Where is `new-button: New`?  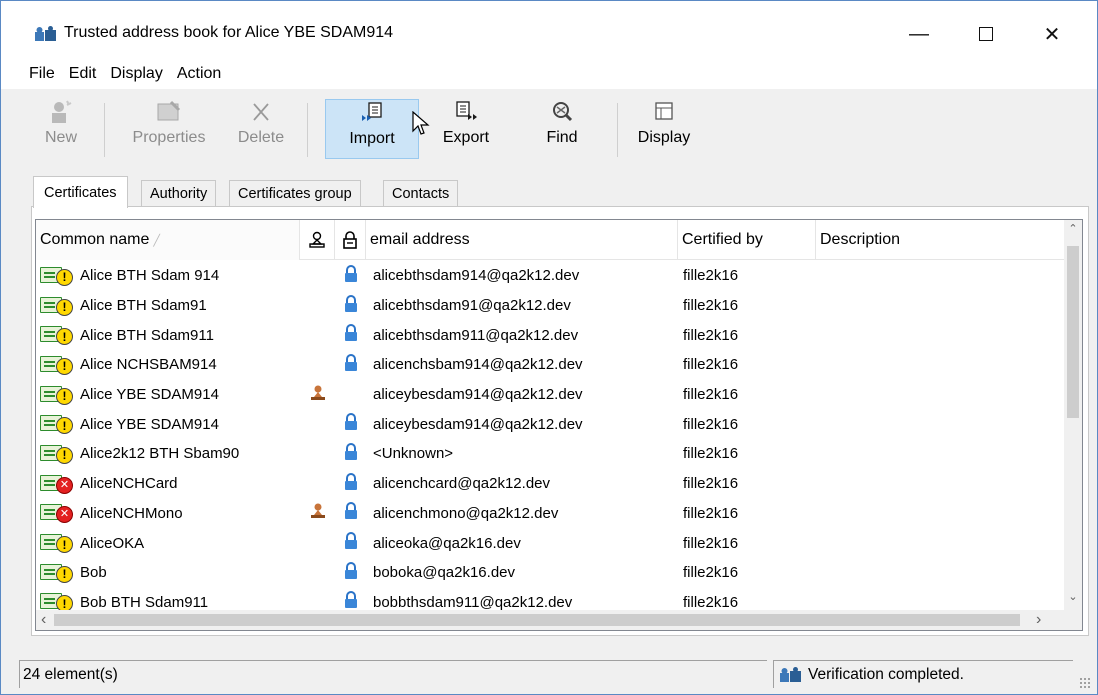 new-button: New is located at coordinates (61, 129).